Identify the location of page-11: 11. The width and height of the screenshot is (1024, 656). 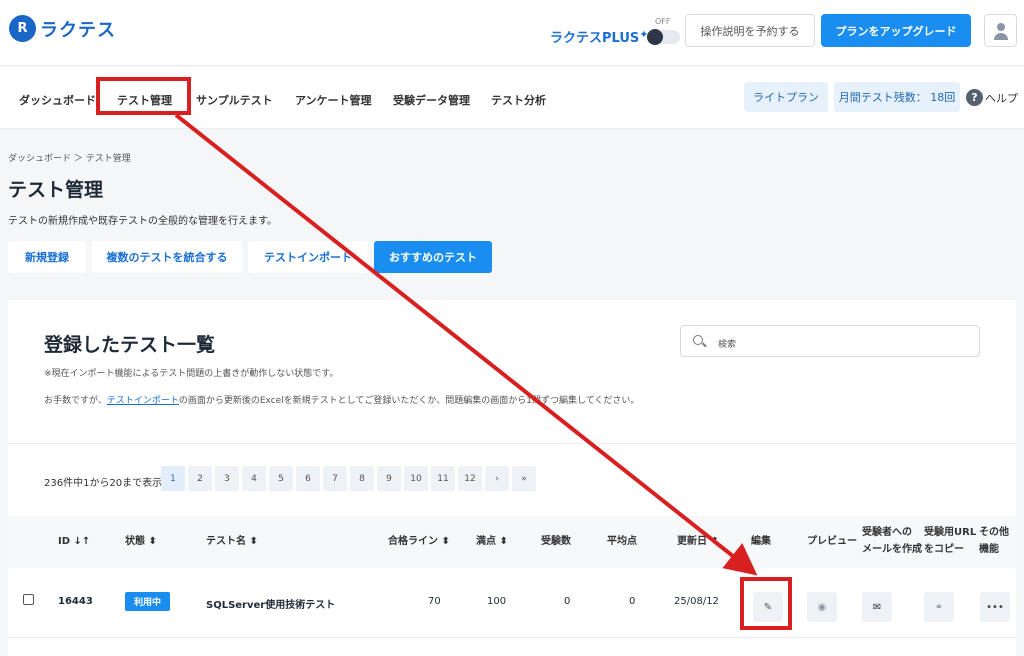
(443, 478).